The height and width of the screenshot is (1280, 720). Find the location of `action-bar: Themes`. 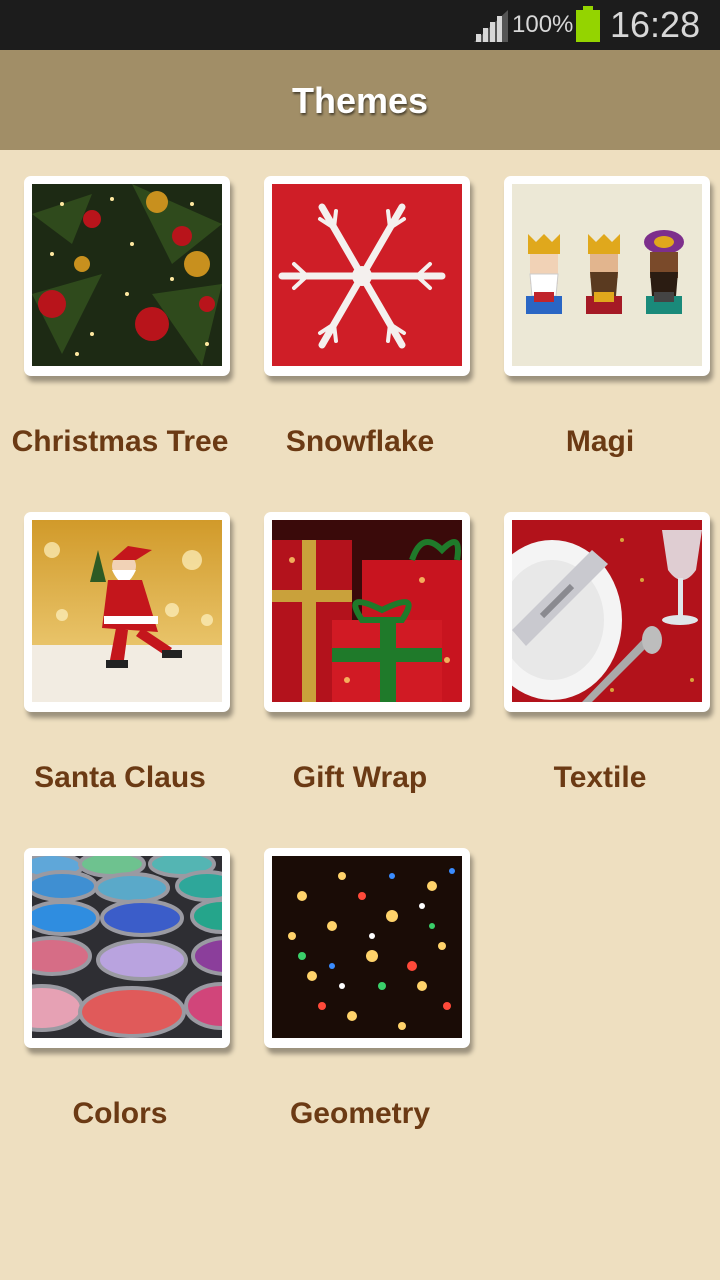

action-bar: Themes is located at coordinates (360, 100).